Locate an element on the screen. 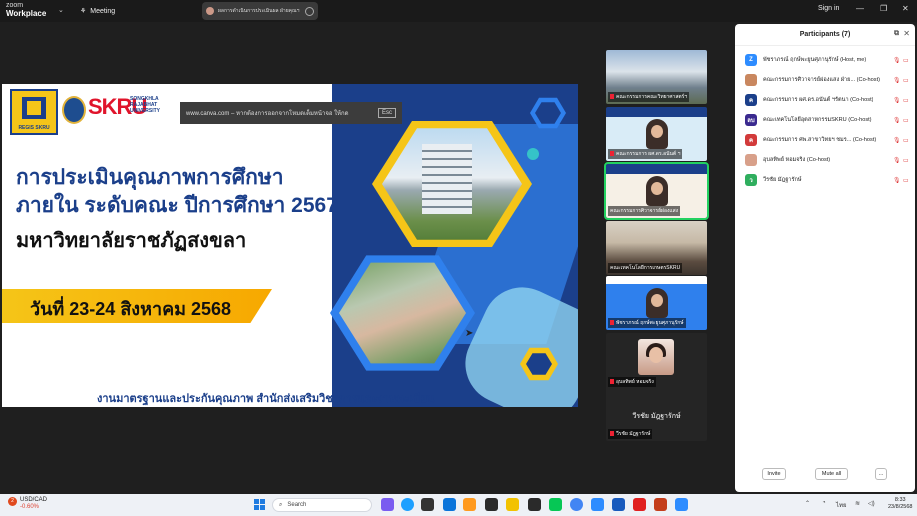  zoom-workplace-icon is located at coordinates (681, 504).